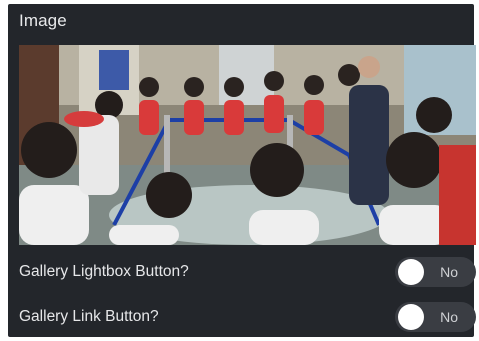 The width and height of the screenshot is (479, 341). What do you see at coordinates (435, 272) in the screenshot?
I see `lightbox-toggle: No` at bounding box center [435, 272].